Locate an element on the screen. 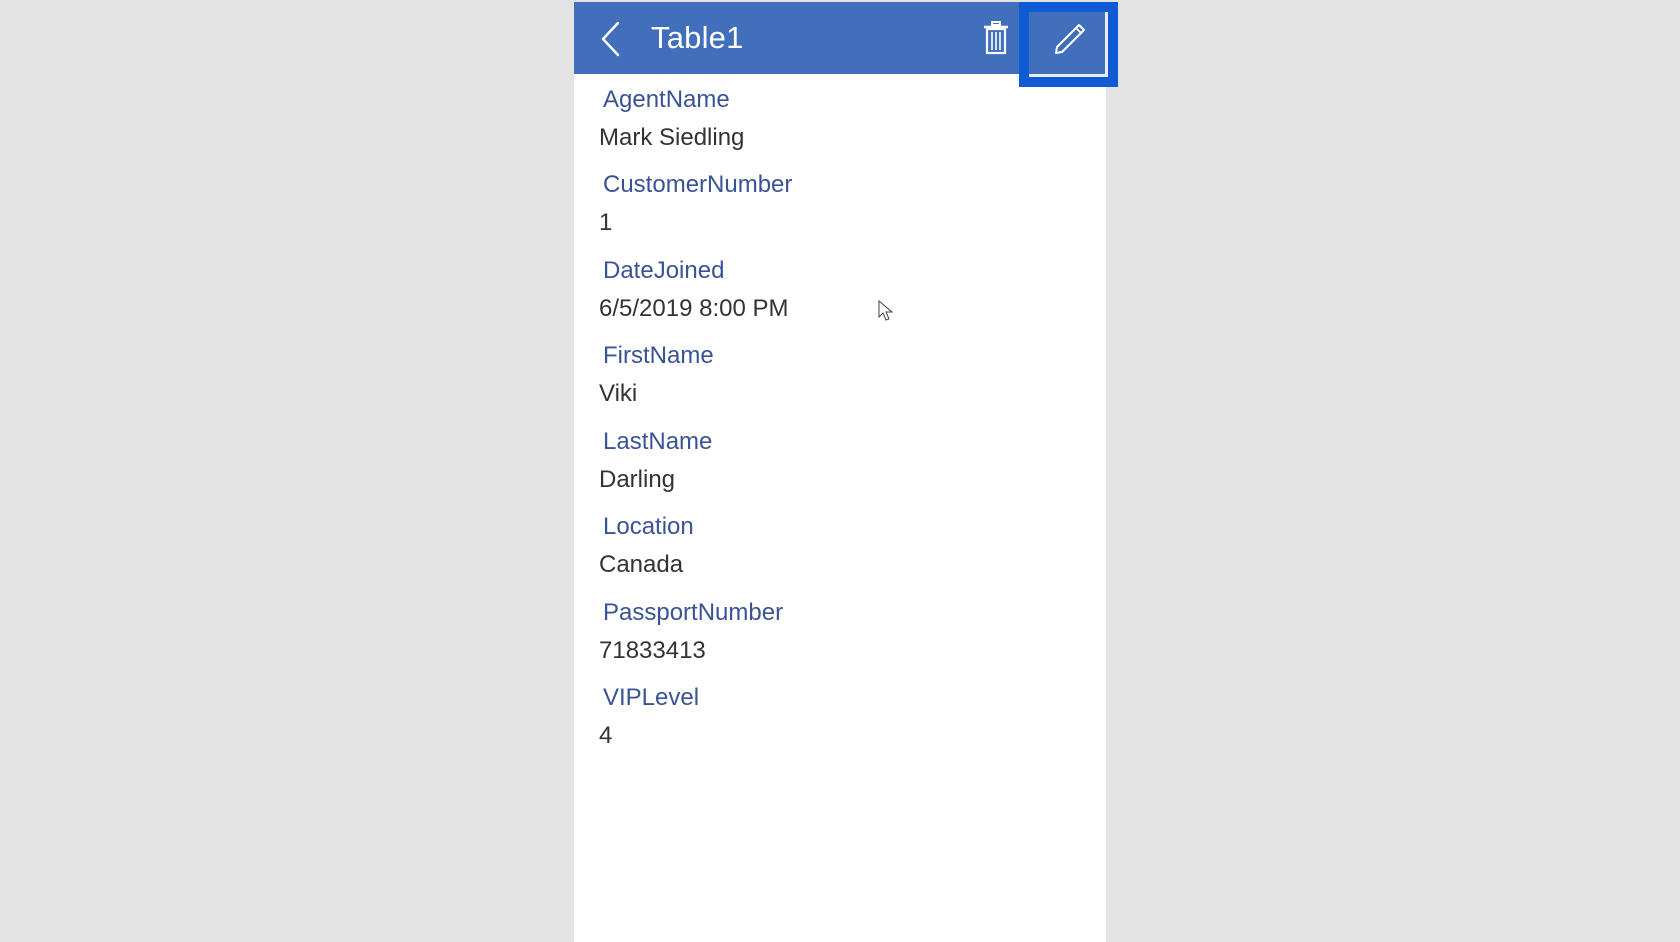 The width and height of the screenshot is (1680, 942). field-value: Darling is located at coordinates (637, 479).